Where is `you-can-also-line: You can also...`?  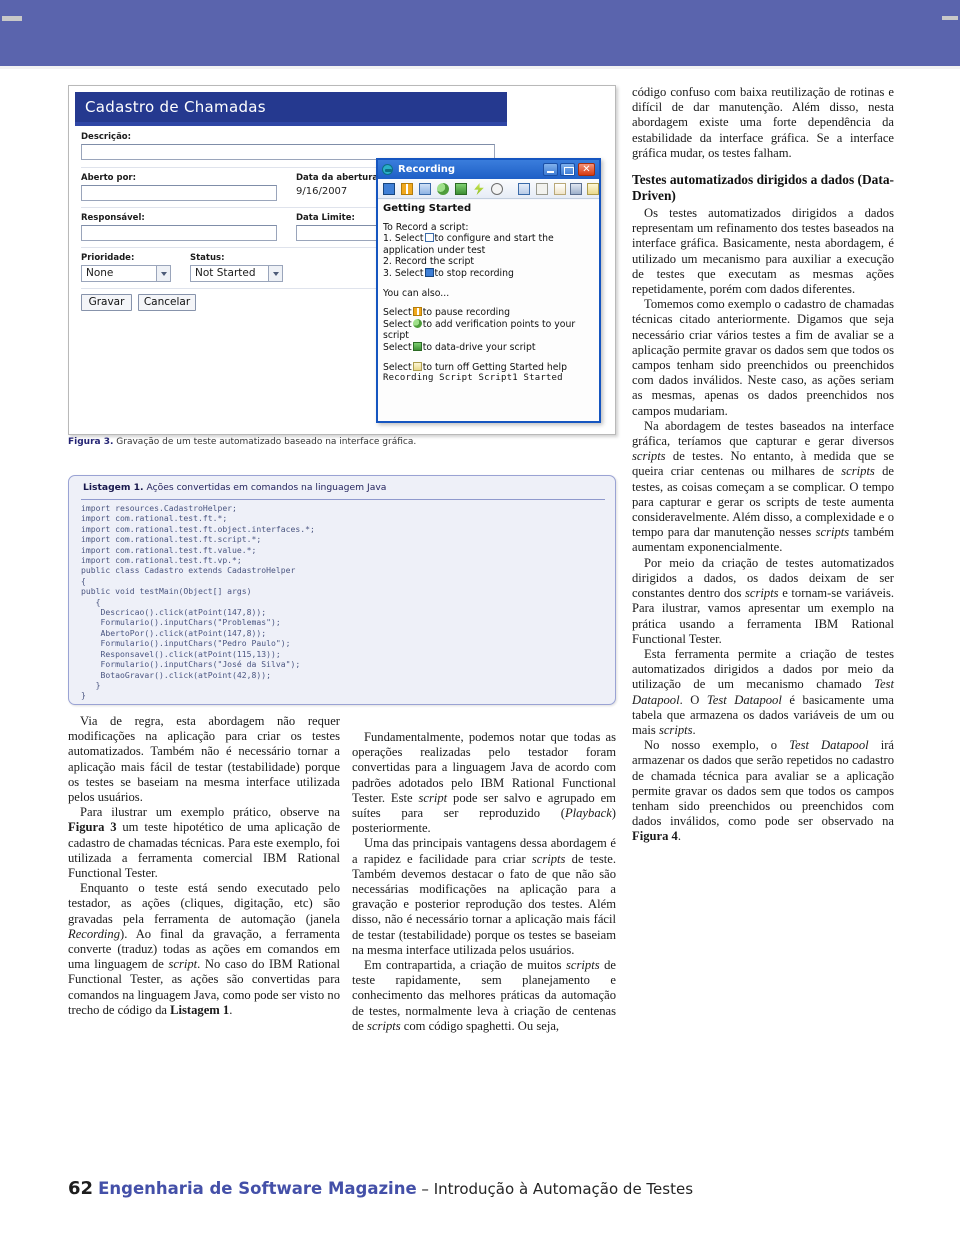 you-can-also-line: You can also... is located at coordinates (416, 293).